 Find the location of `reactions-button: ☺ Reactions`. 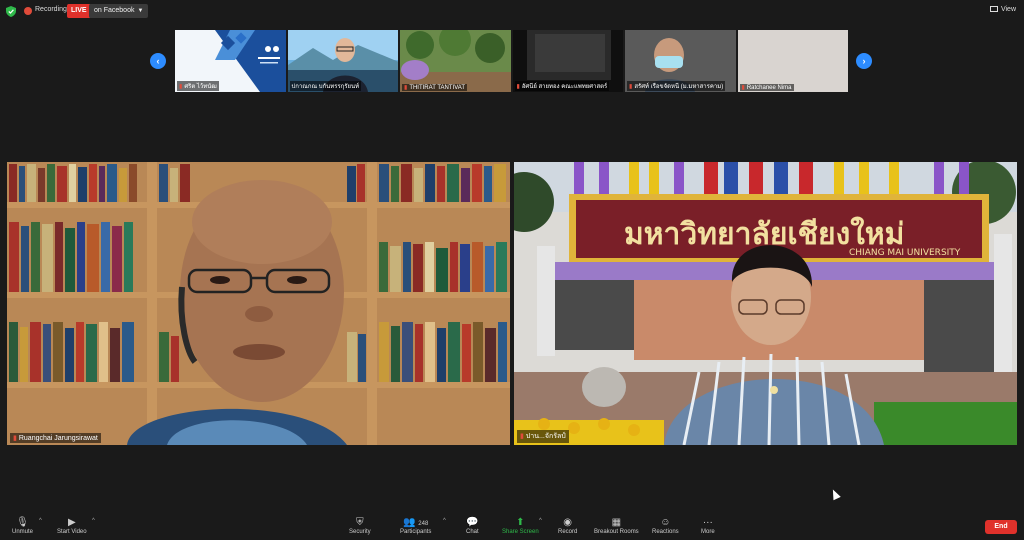

reactions-button: ☺ Reactions is located at coordinates (665, 526).